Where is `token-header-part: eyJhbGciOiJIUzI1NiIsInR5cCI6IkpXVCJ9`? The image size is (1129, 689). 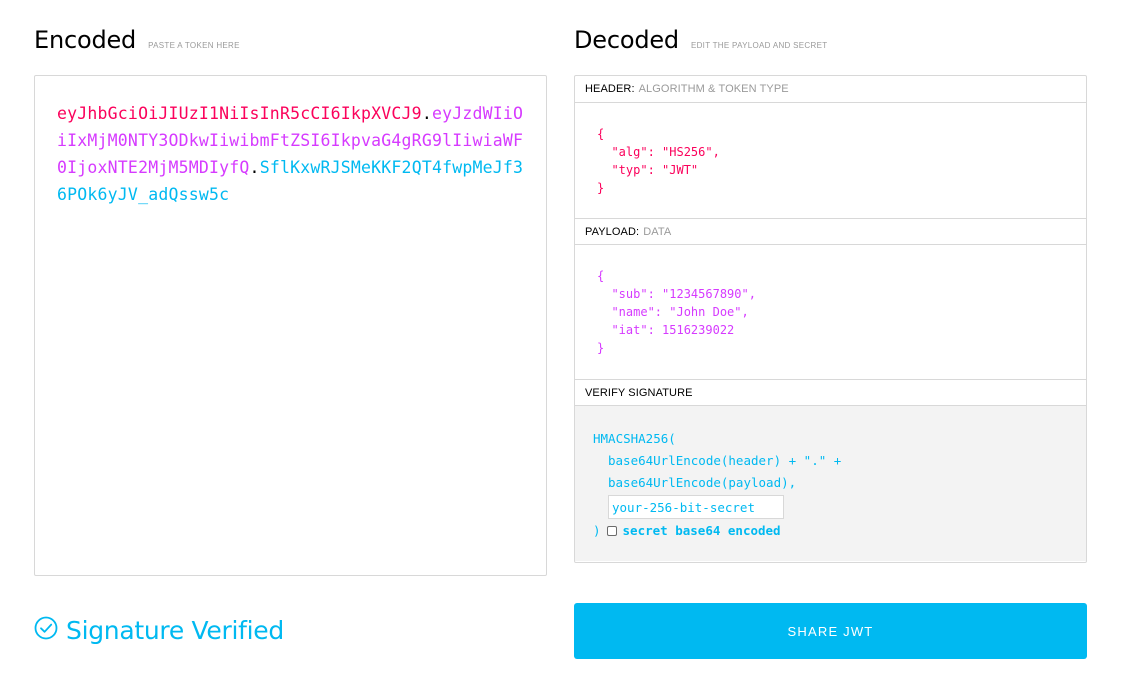
token-header-part: eyJhbGciOiJIUzI1NiIsInR5cCI6IkpXVCJ9 is located at coordinates (239, 113).